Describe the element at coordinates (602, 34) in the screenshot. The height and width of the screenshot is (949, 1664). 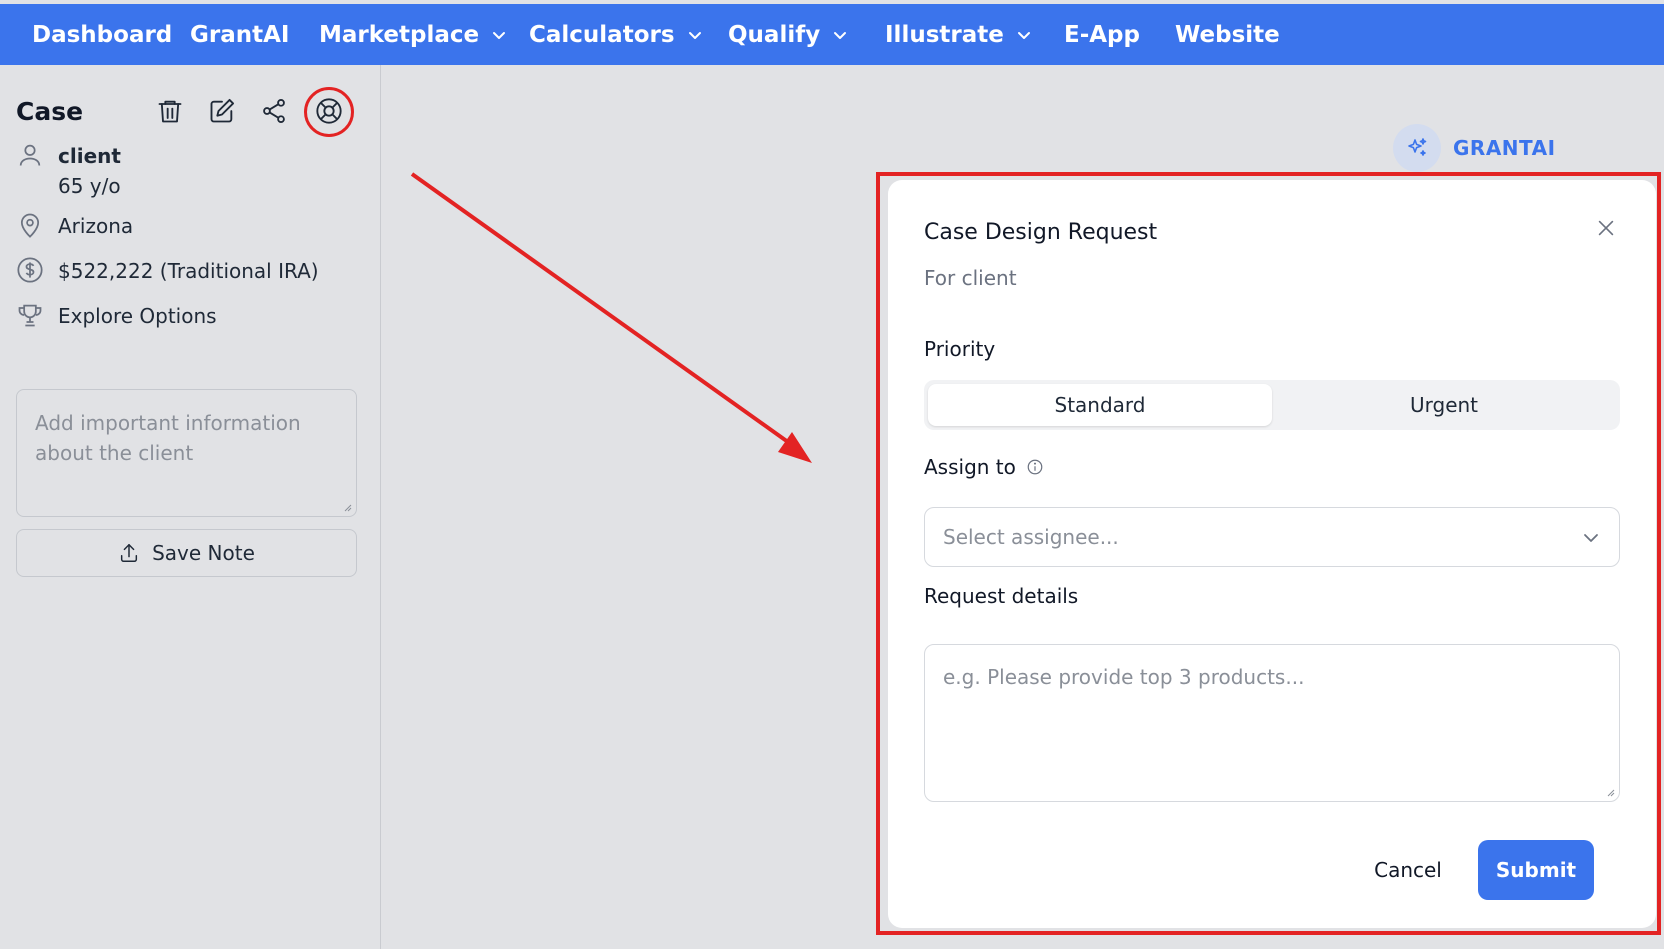
I see `nav-calculators-label: Calculators` at that location.